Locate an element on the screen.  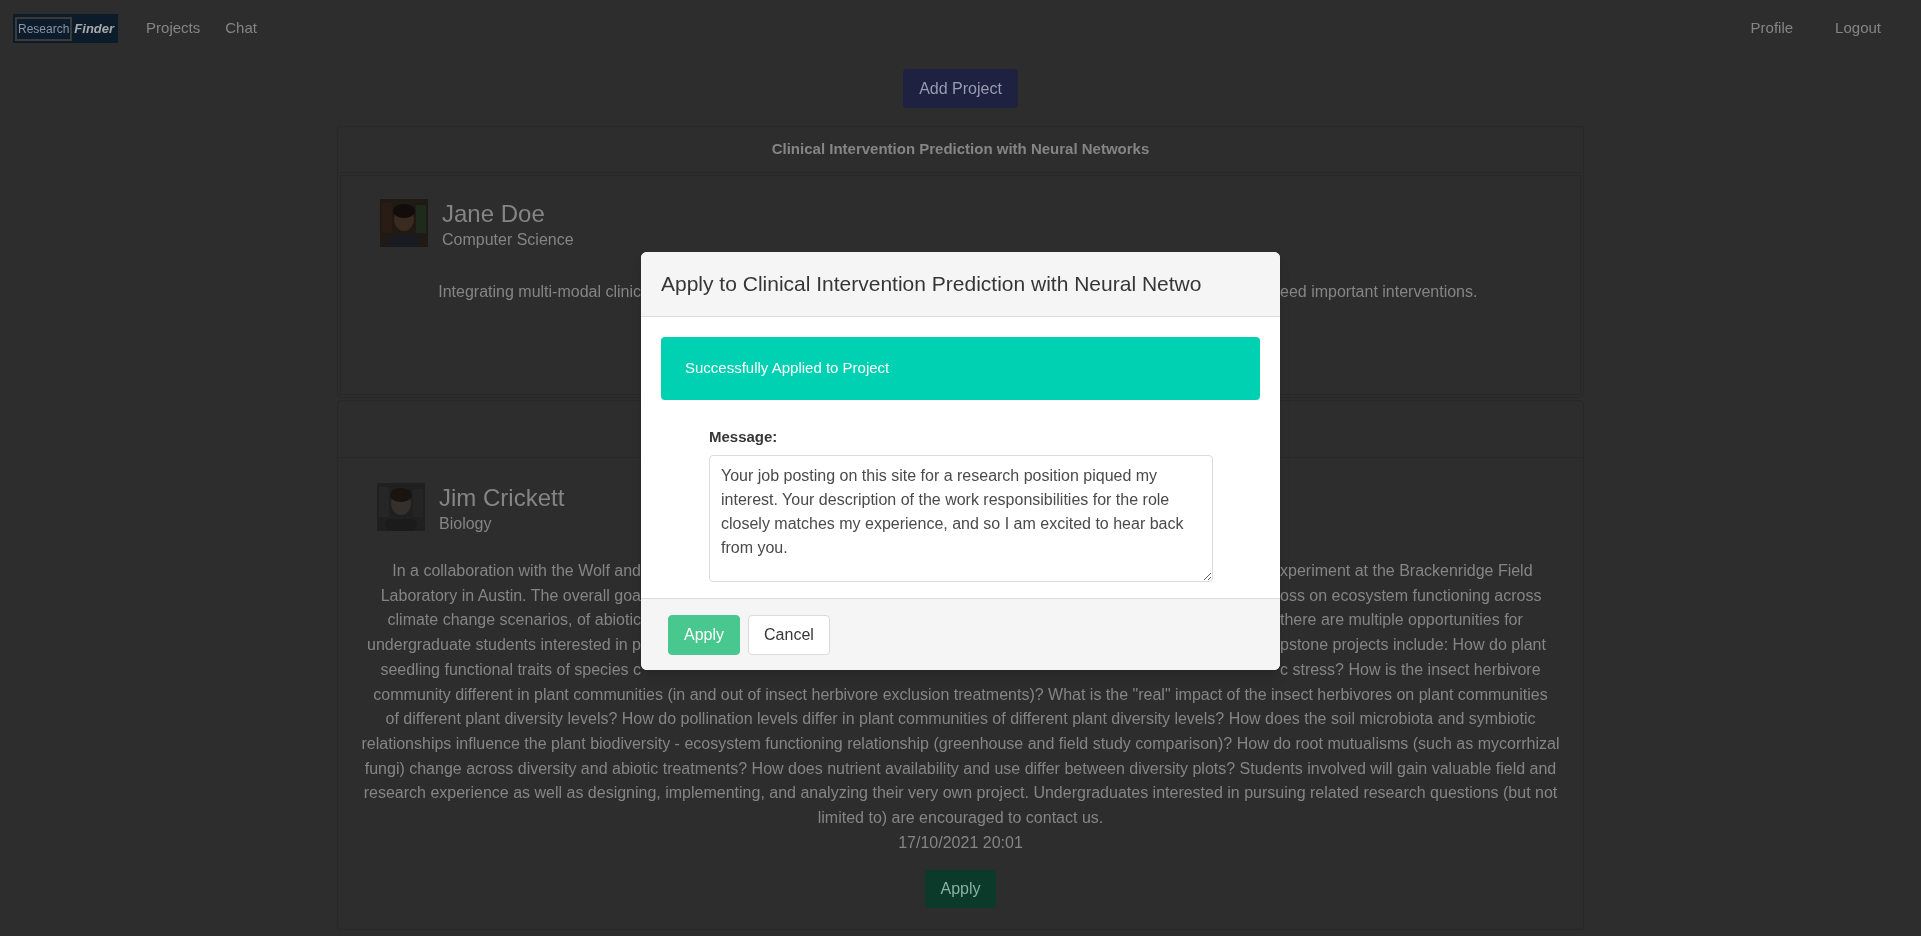
nav-link: Chat is located at coordinates (241, 28).